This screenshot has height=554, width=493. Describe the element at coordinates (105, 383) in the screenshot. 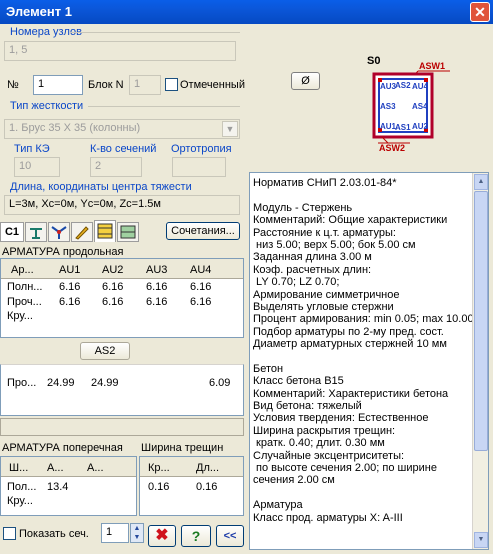

I see `table-cell: 24.99` at that location.